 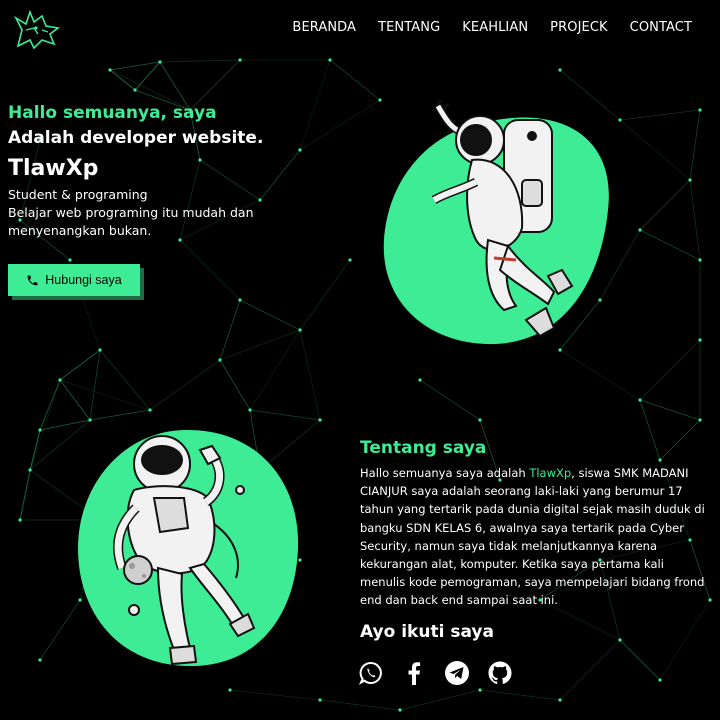 What do you see at coordinates (53, 168) in the screenshot?
I see `hero-name: TlawXp` at bounding box center [53, 168].